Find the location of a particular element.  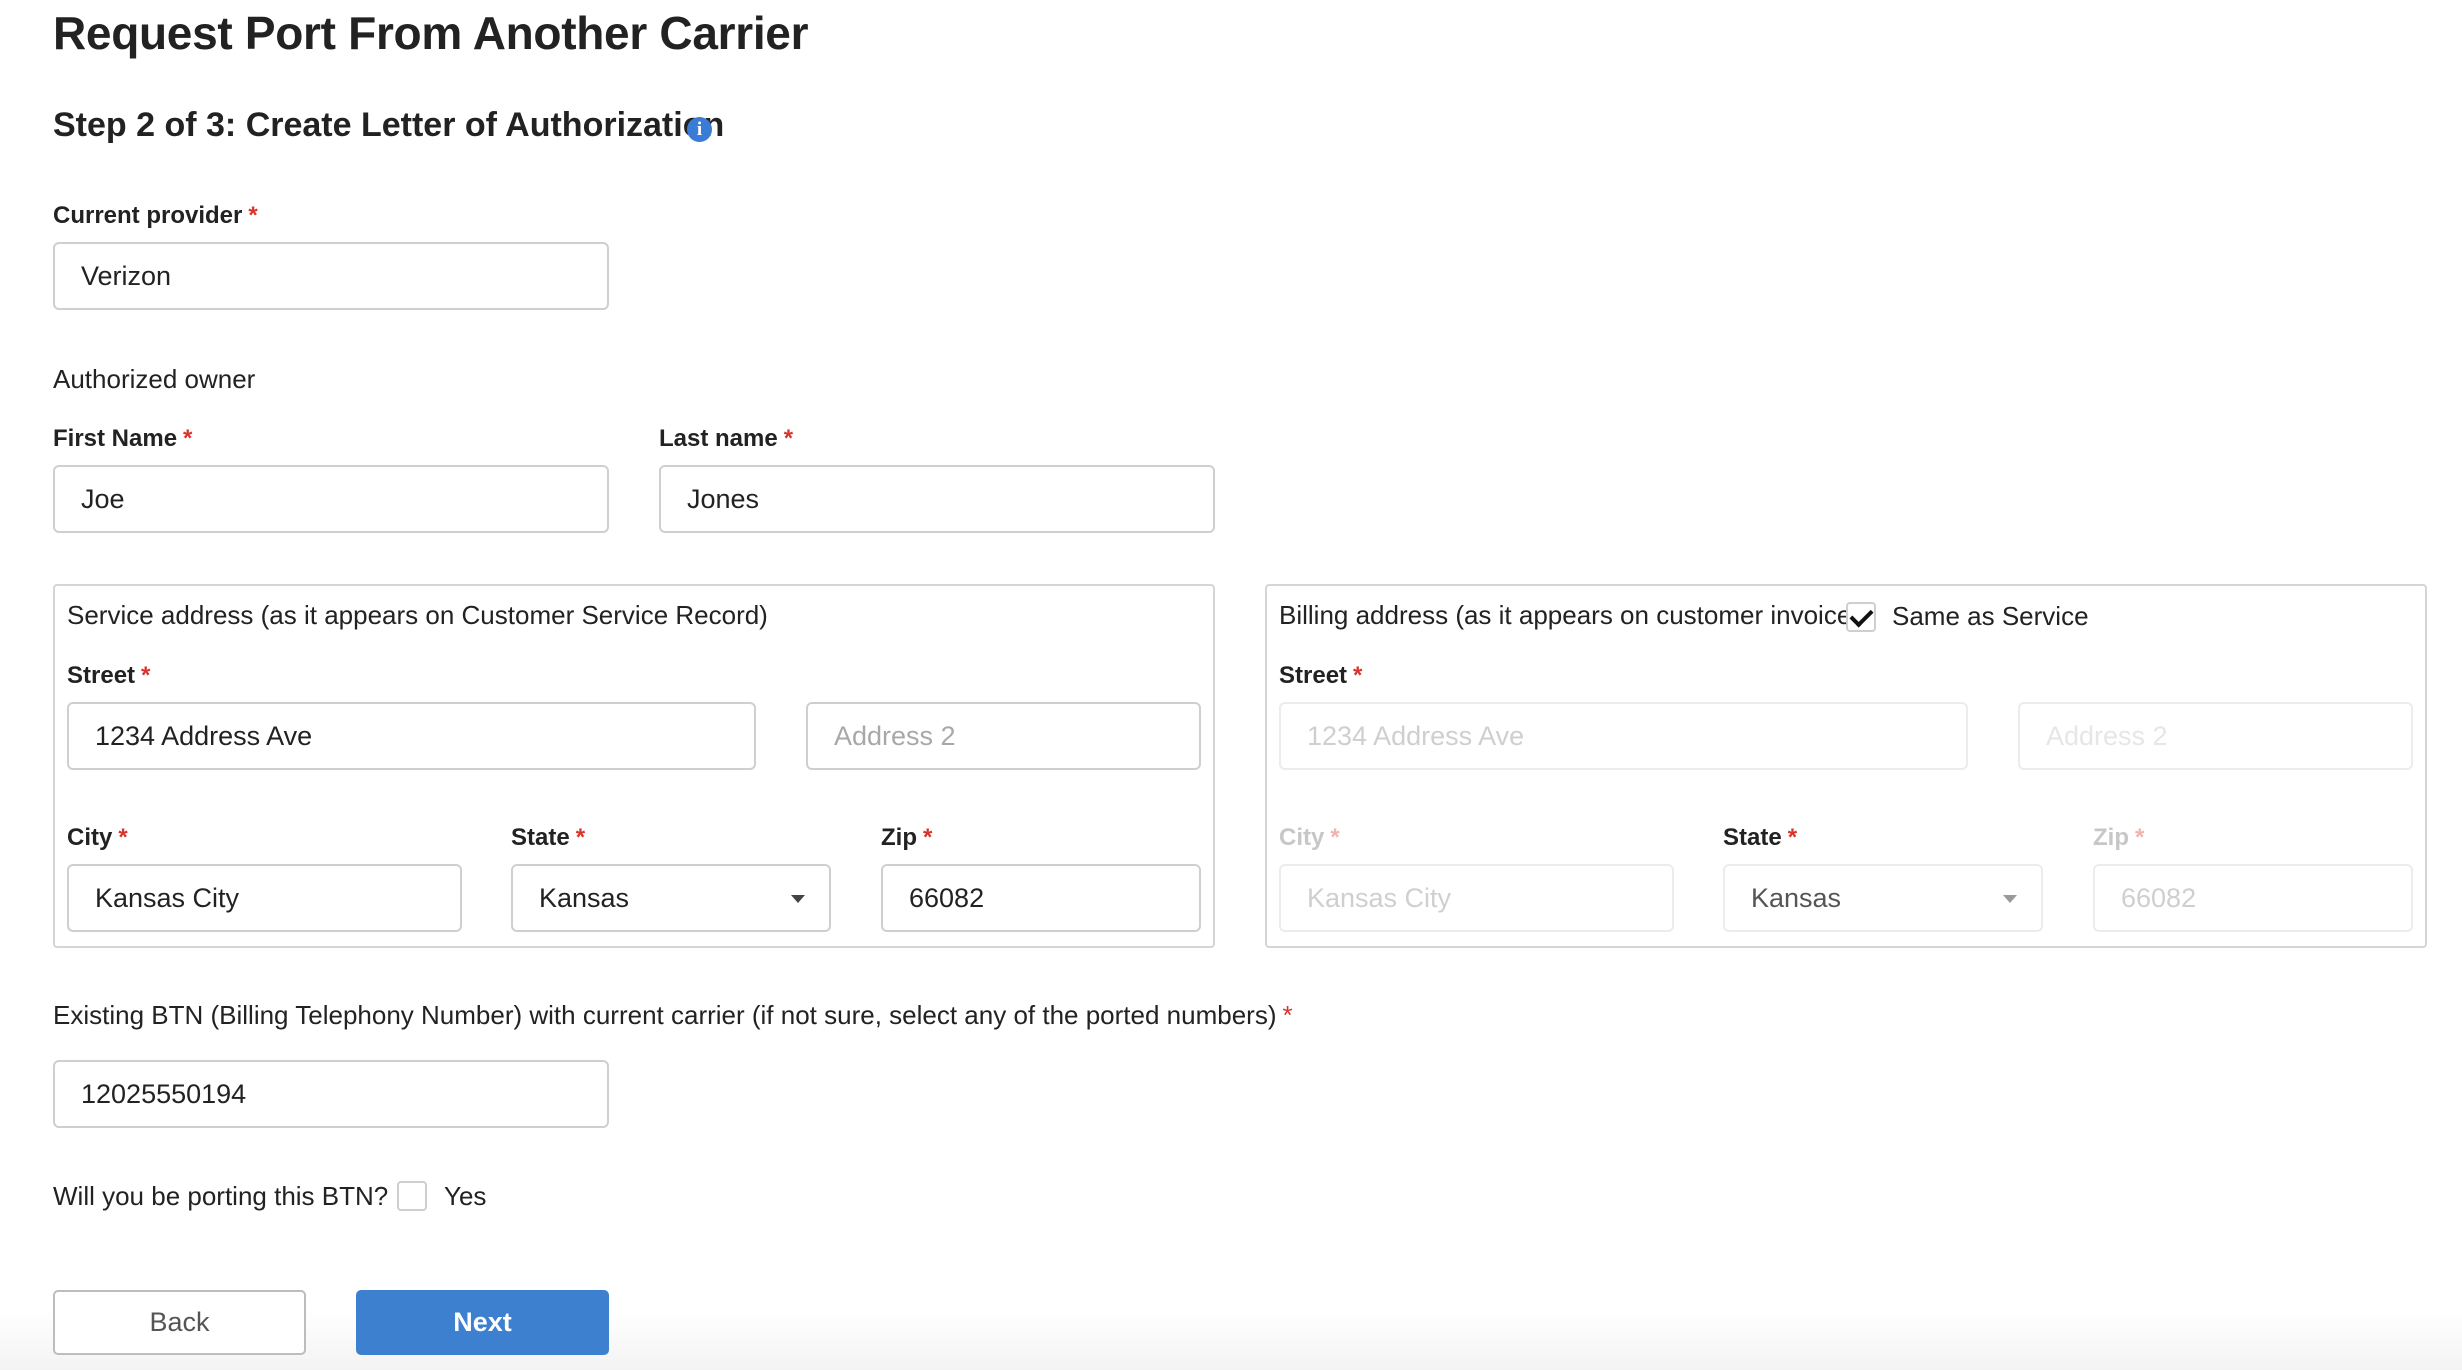

back-button: Back is located at coordinates (179, 1322).